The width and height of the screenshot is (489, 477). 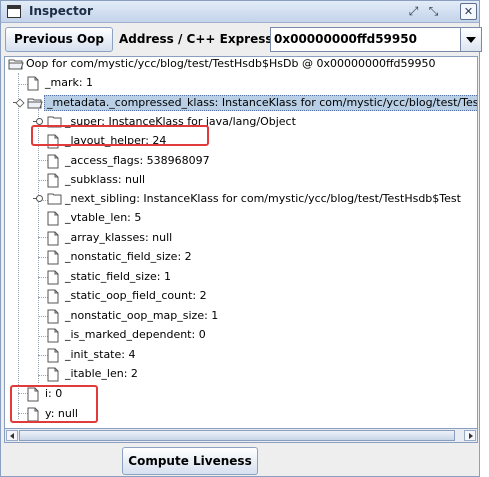 What do you see at coordinates (135, 334) in the screenshot?
I see `tree-node-label: _is_marked_dependent: 0` at bounding box center [135, 334].